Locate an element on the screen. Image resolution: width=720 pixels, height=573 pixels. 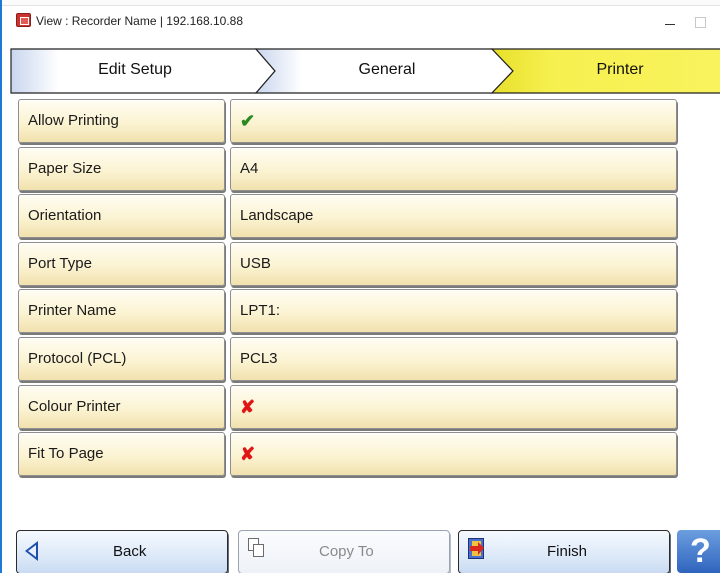
settings-row-fit-to-page: Fit To Page ✘ is located at coordinates (348, 455).